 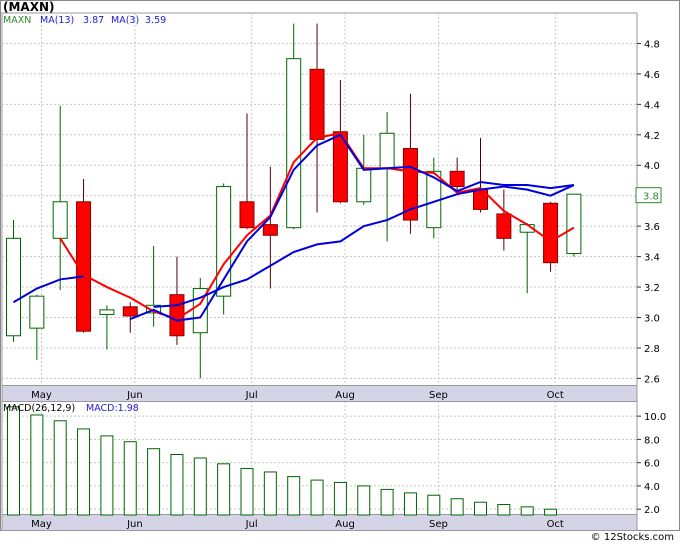 I want to click on macd-tick-label: 6.0, so click(x=652, y=464).